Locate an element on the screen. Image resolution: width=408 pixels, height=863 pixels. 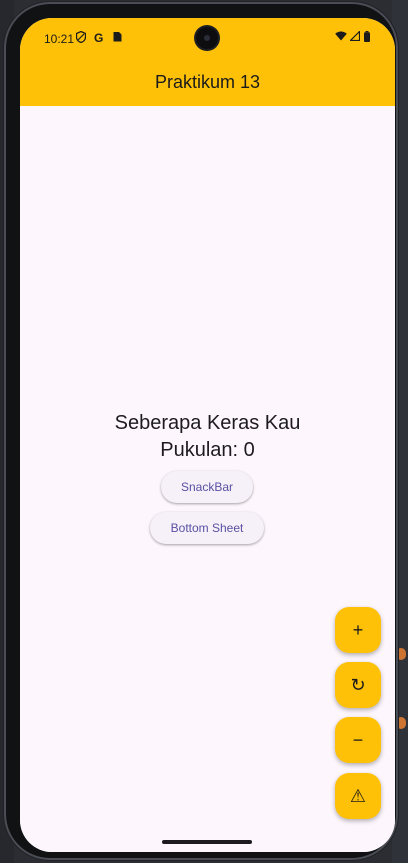
app-bar: Praktikum 13 is located at coordinates (207, 82).